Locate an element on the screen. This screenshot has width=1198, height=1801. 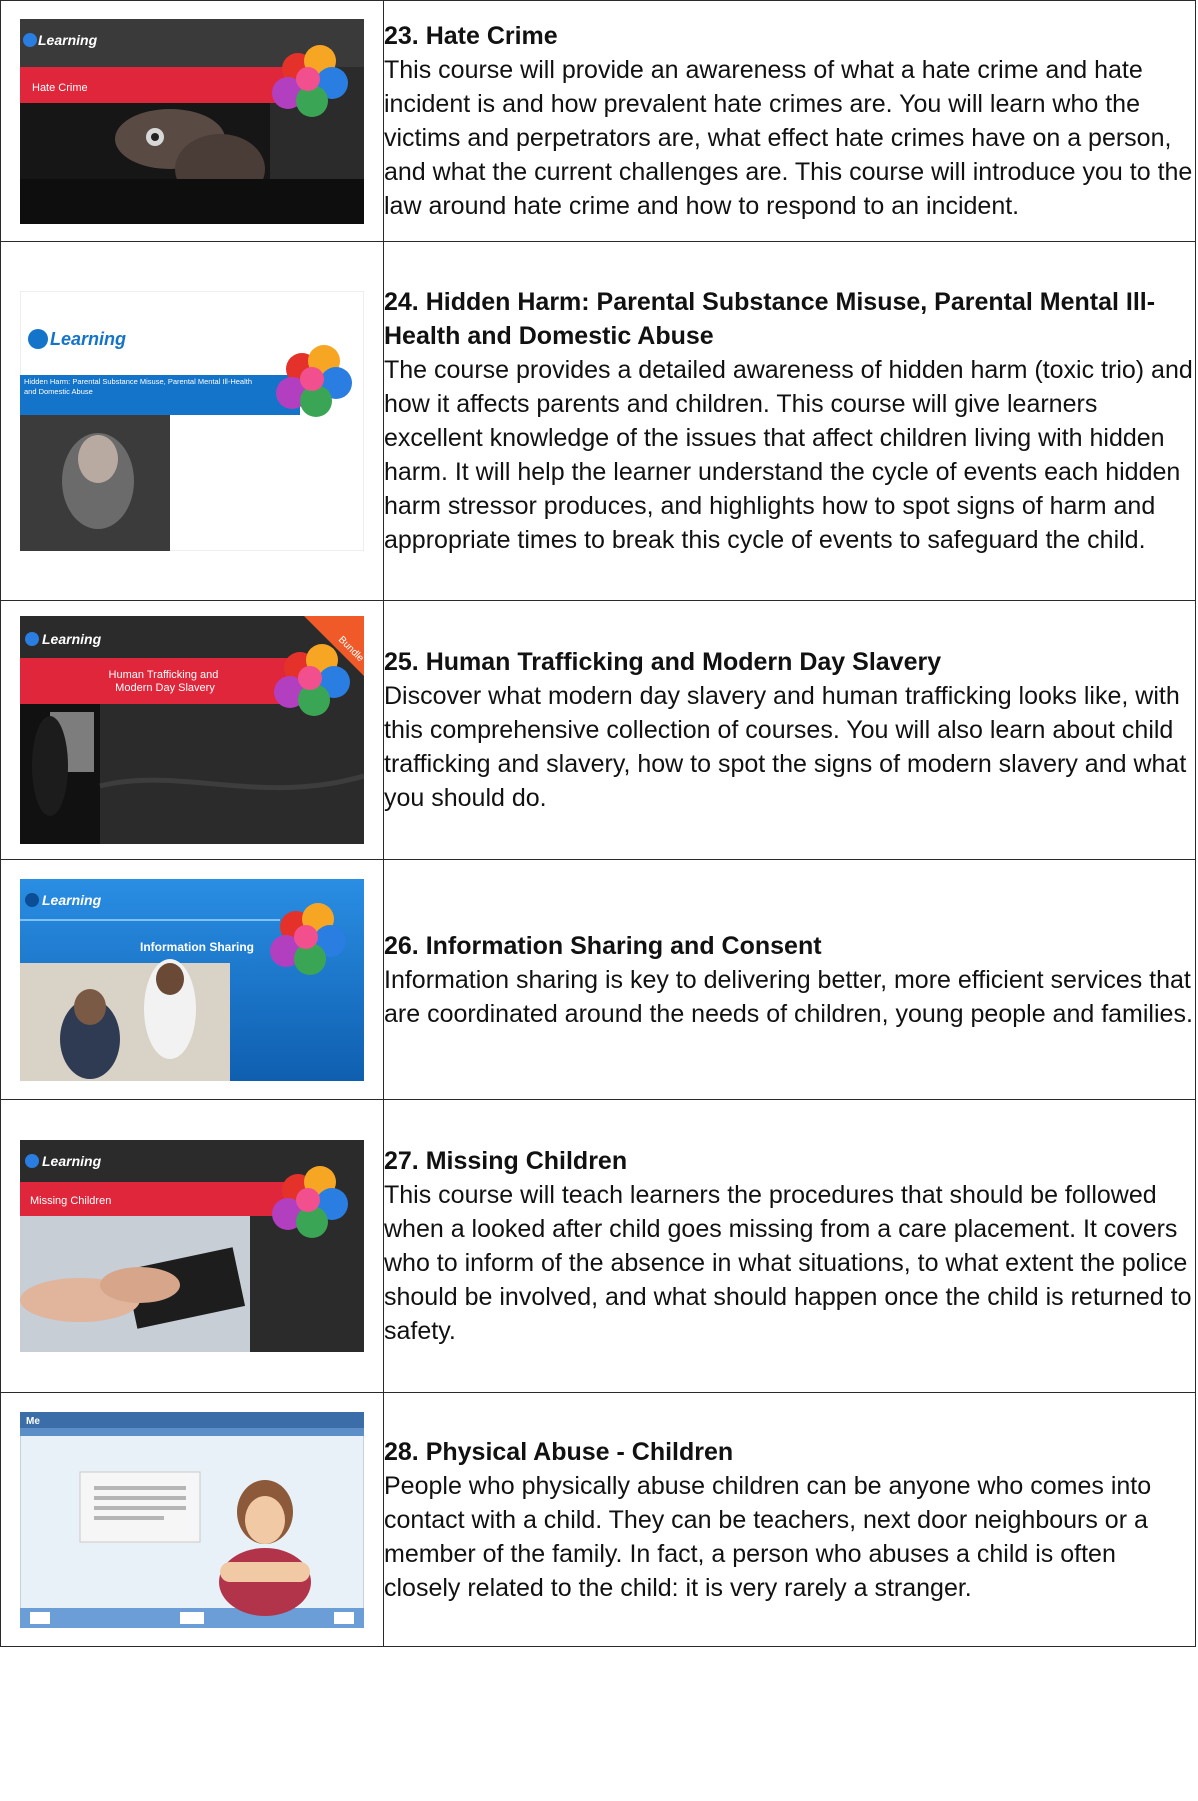
thumbnail-banner-text: Human Trafficking and Modern Day Slavery is located at coordinates (165, 681).